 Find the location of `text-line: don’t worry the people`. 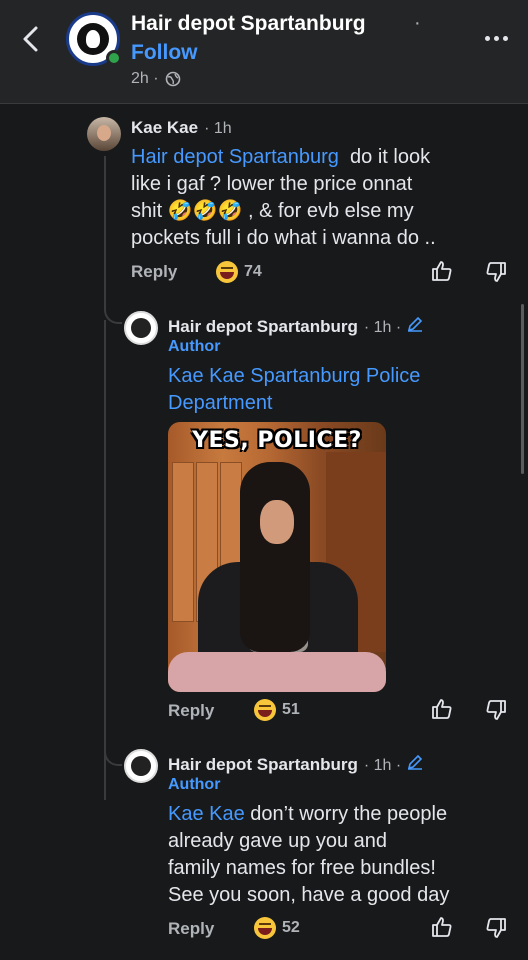

text-line: don’t worry the people is located at coordinates (349, 814).